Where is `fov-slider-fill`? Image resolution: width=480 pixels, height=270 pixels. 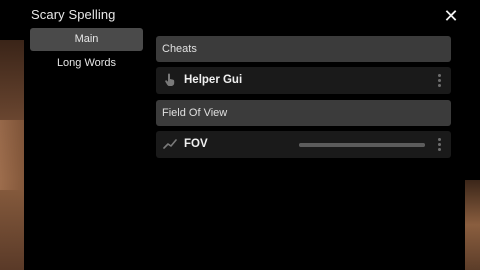 fov-slider-fill is located at coordinates (362, 145).